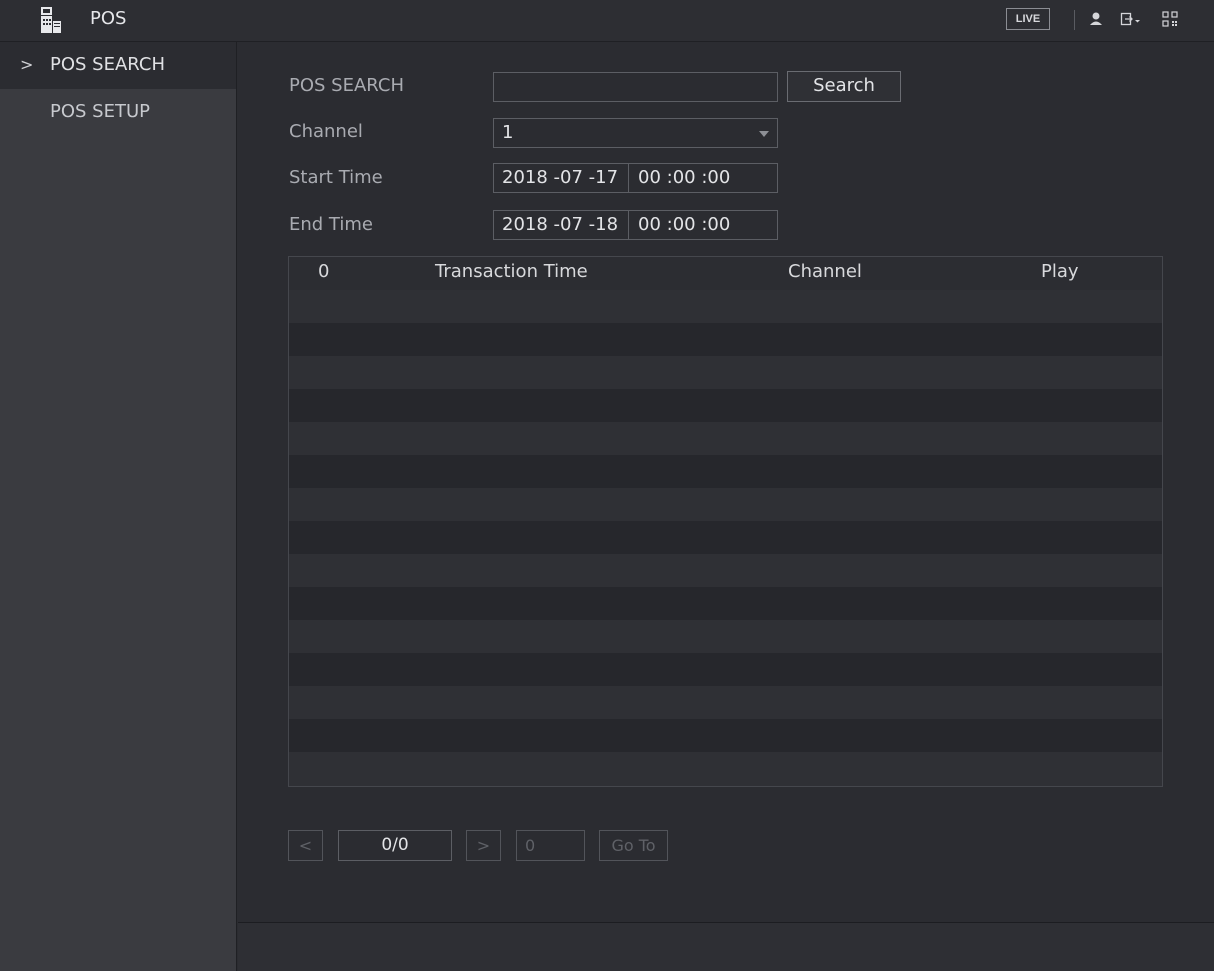  I want to click on channel-select: 1, so click(635, 133).